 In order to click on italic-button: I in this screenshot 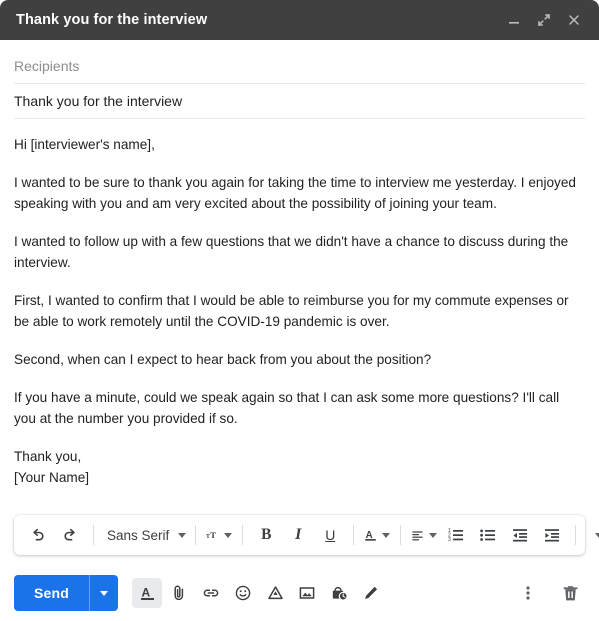, I will do `click(298, 535)`.